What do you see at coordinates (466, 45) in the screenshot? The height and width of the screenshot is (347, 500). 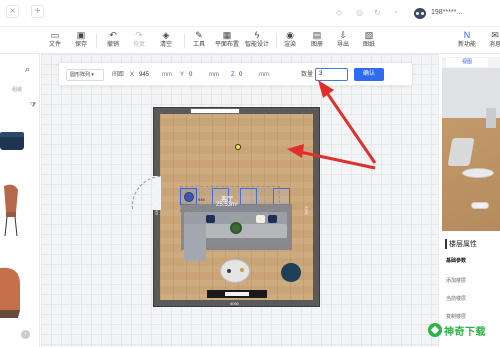 I see `new-feature-label: 新功能` at bounding box center [466, 45].